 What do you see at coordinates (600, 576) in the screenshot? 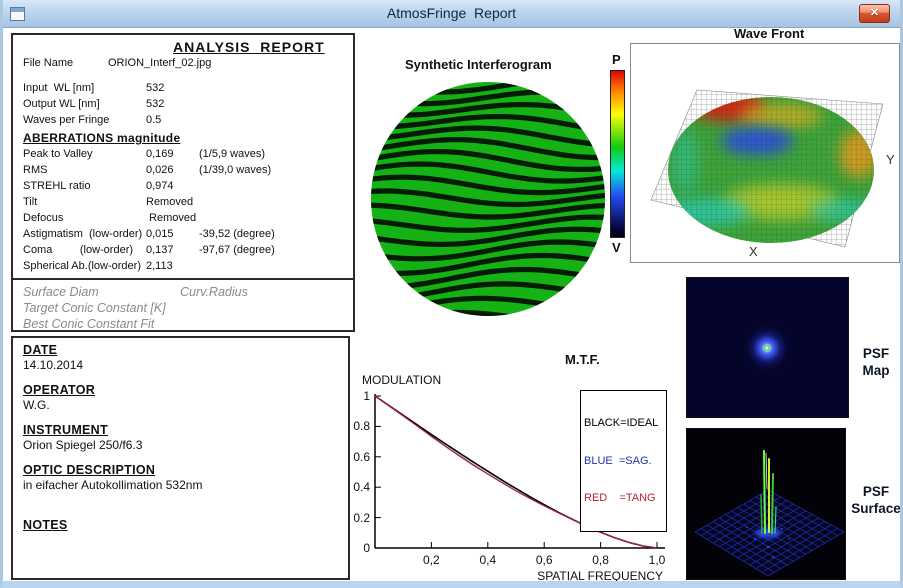
I see `mtf-x-axis-label: SPATIAL FREQUENCY` at bounding box center [600, 576].